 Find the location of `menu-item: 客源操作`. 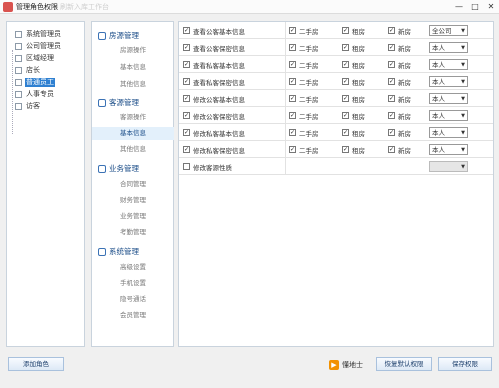

menu-item: 客源操作 is located at coordinates (133, 117).